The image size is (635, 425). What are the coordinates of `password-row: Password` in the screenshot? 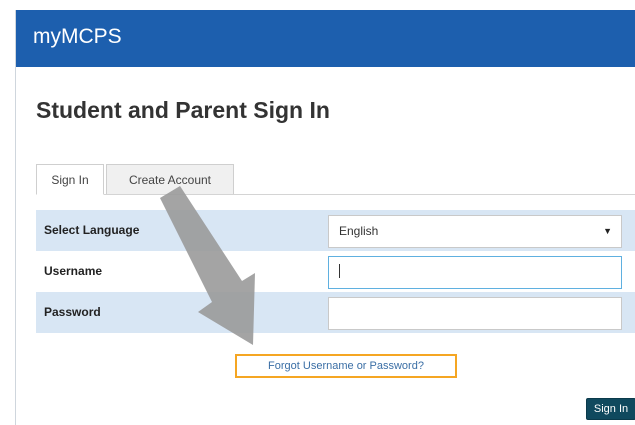 It's located at (335, 312).